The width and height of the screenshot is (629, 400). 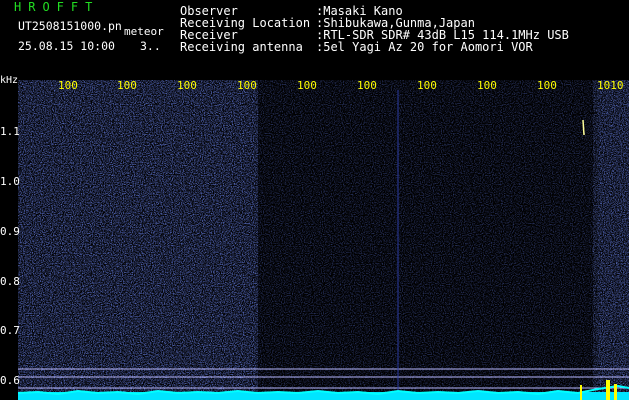 I want to click on app-title: HROFFT, so click(x=57, y=7).